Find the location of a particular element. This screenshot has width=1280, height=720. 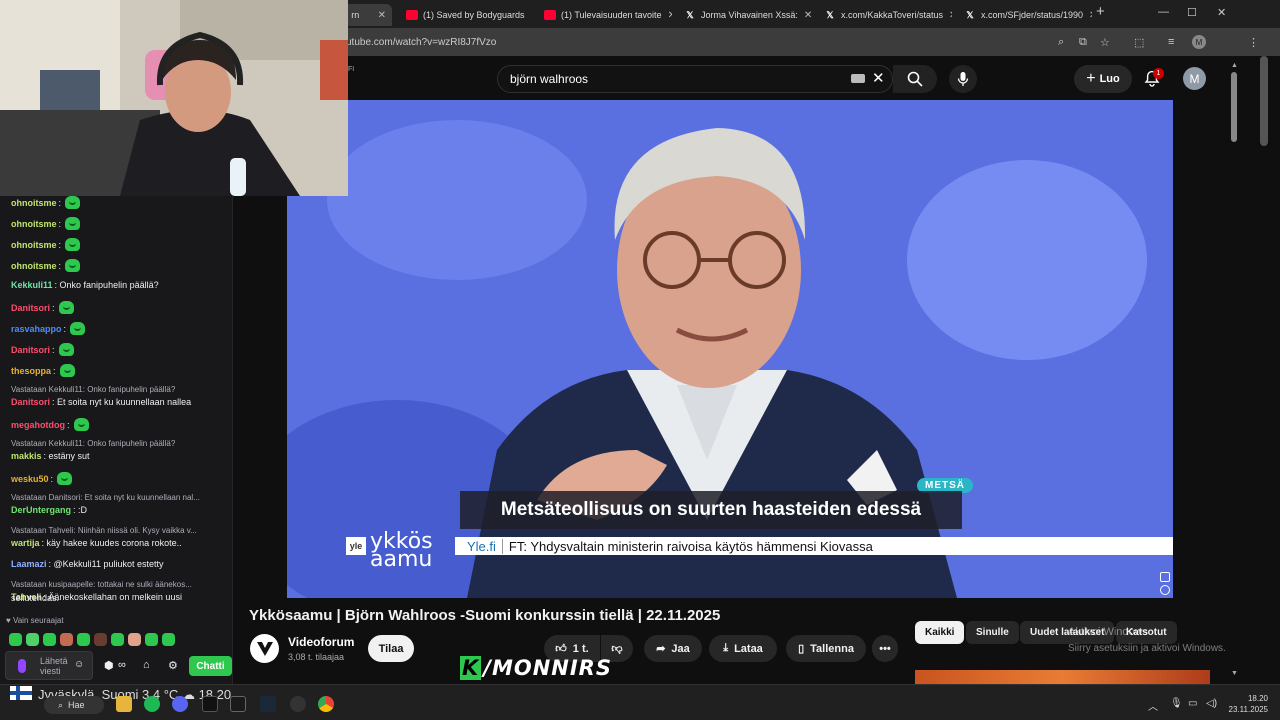

browser-menu-icon: ⋮ is located at coordinates (1253, 42).